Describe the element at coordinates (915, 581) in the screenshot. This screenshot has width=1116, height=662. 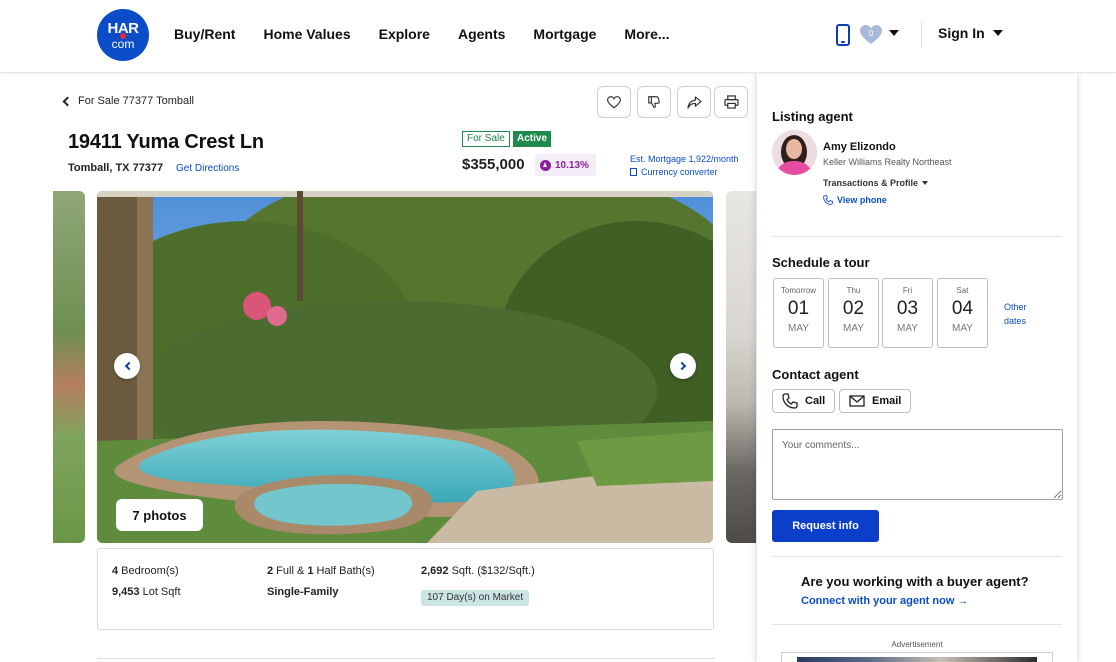
I see `buyer-agent-question: Are you working with a buyer agent?` at that location.